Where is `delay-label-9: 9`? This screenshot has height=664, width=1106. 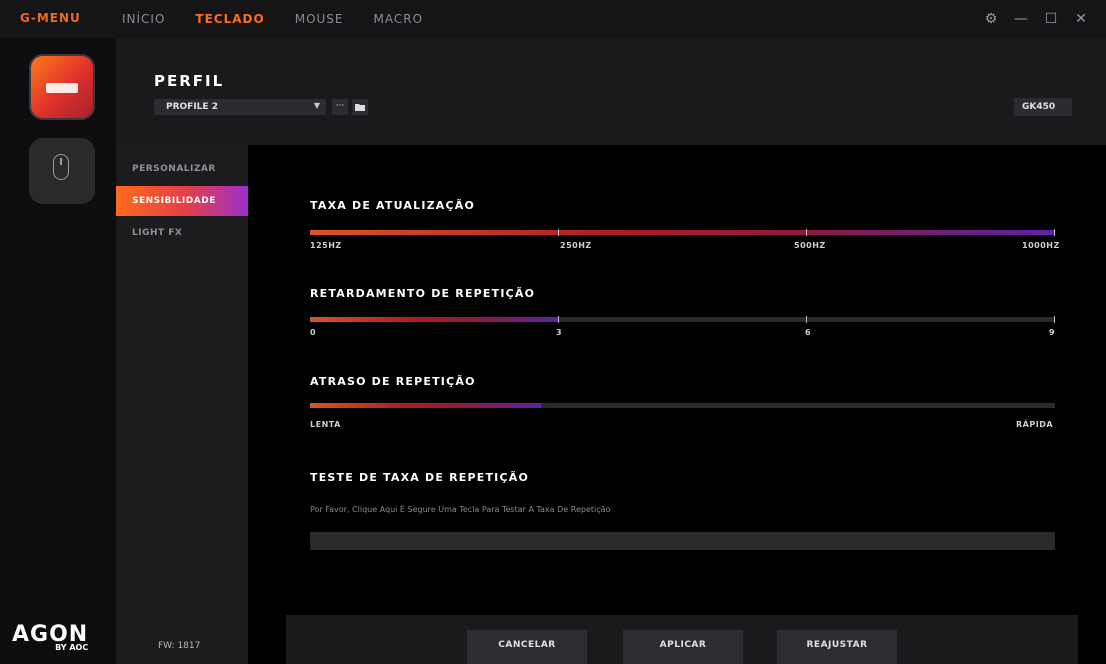 delay-label-9: 9 is located at coordinates (1052, 332).